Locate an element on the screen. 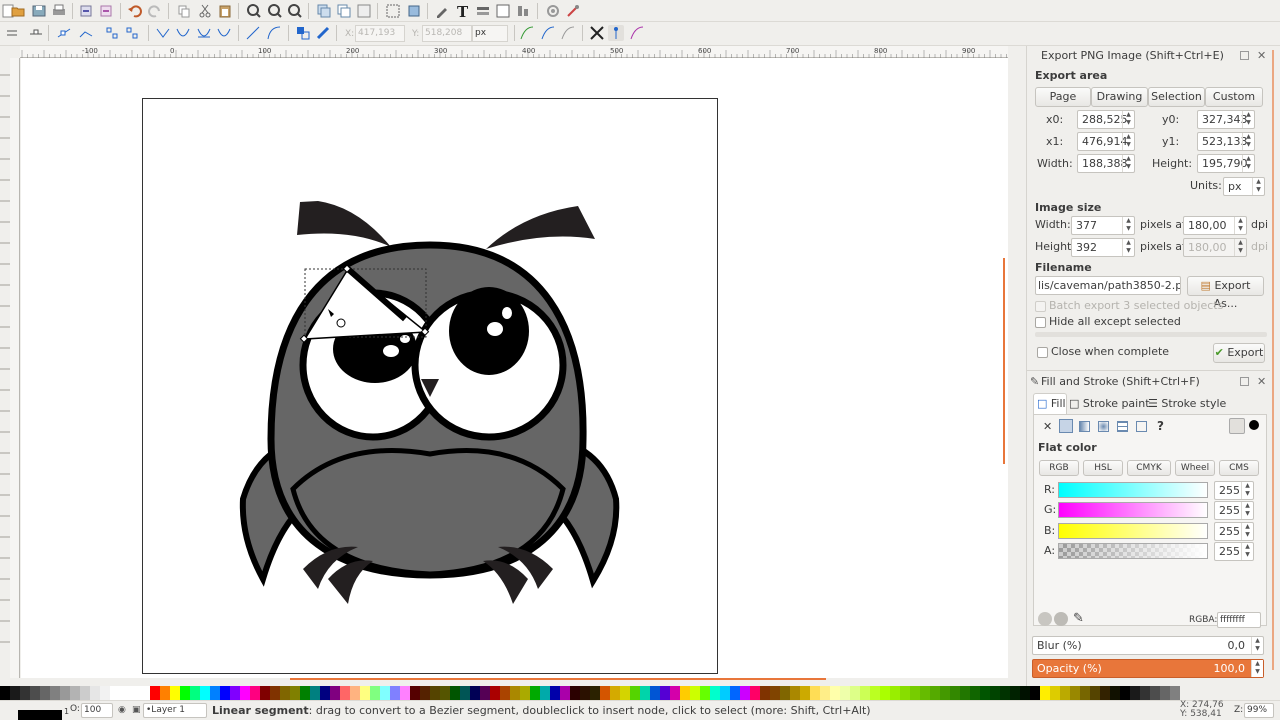  unit-select: px is located at coordinates (490, 33).